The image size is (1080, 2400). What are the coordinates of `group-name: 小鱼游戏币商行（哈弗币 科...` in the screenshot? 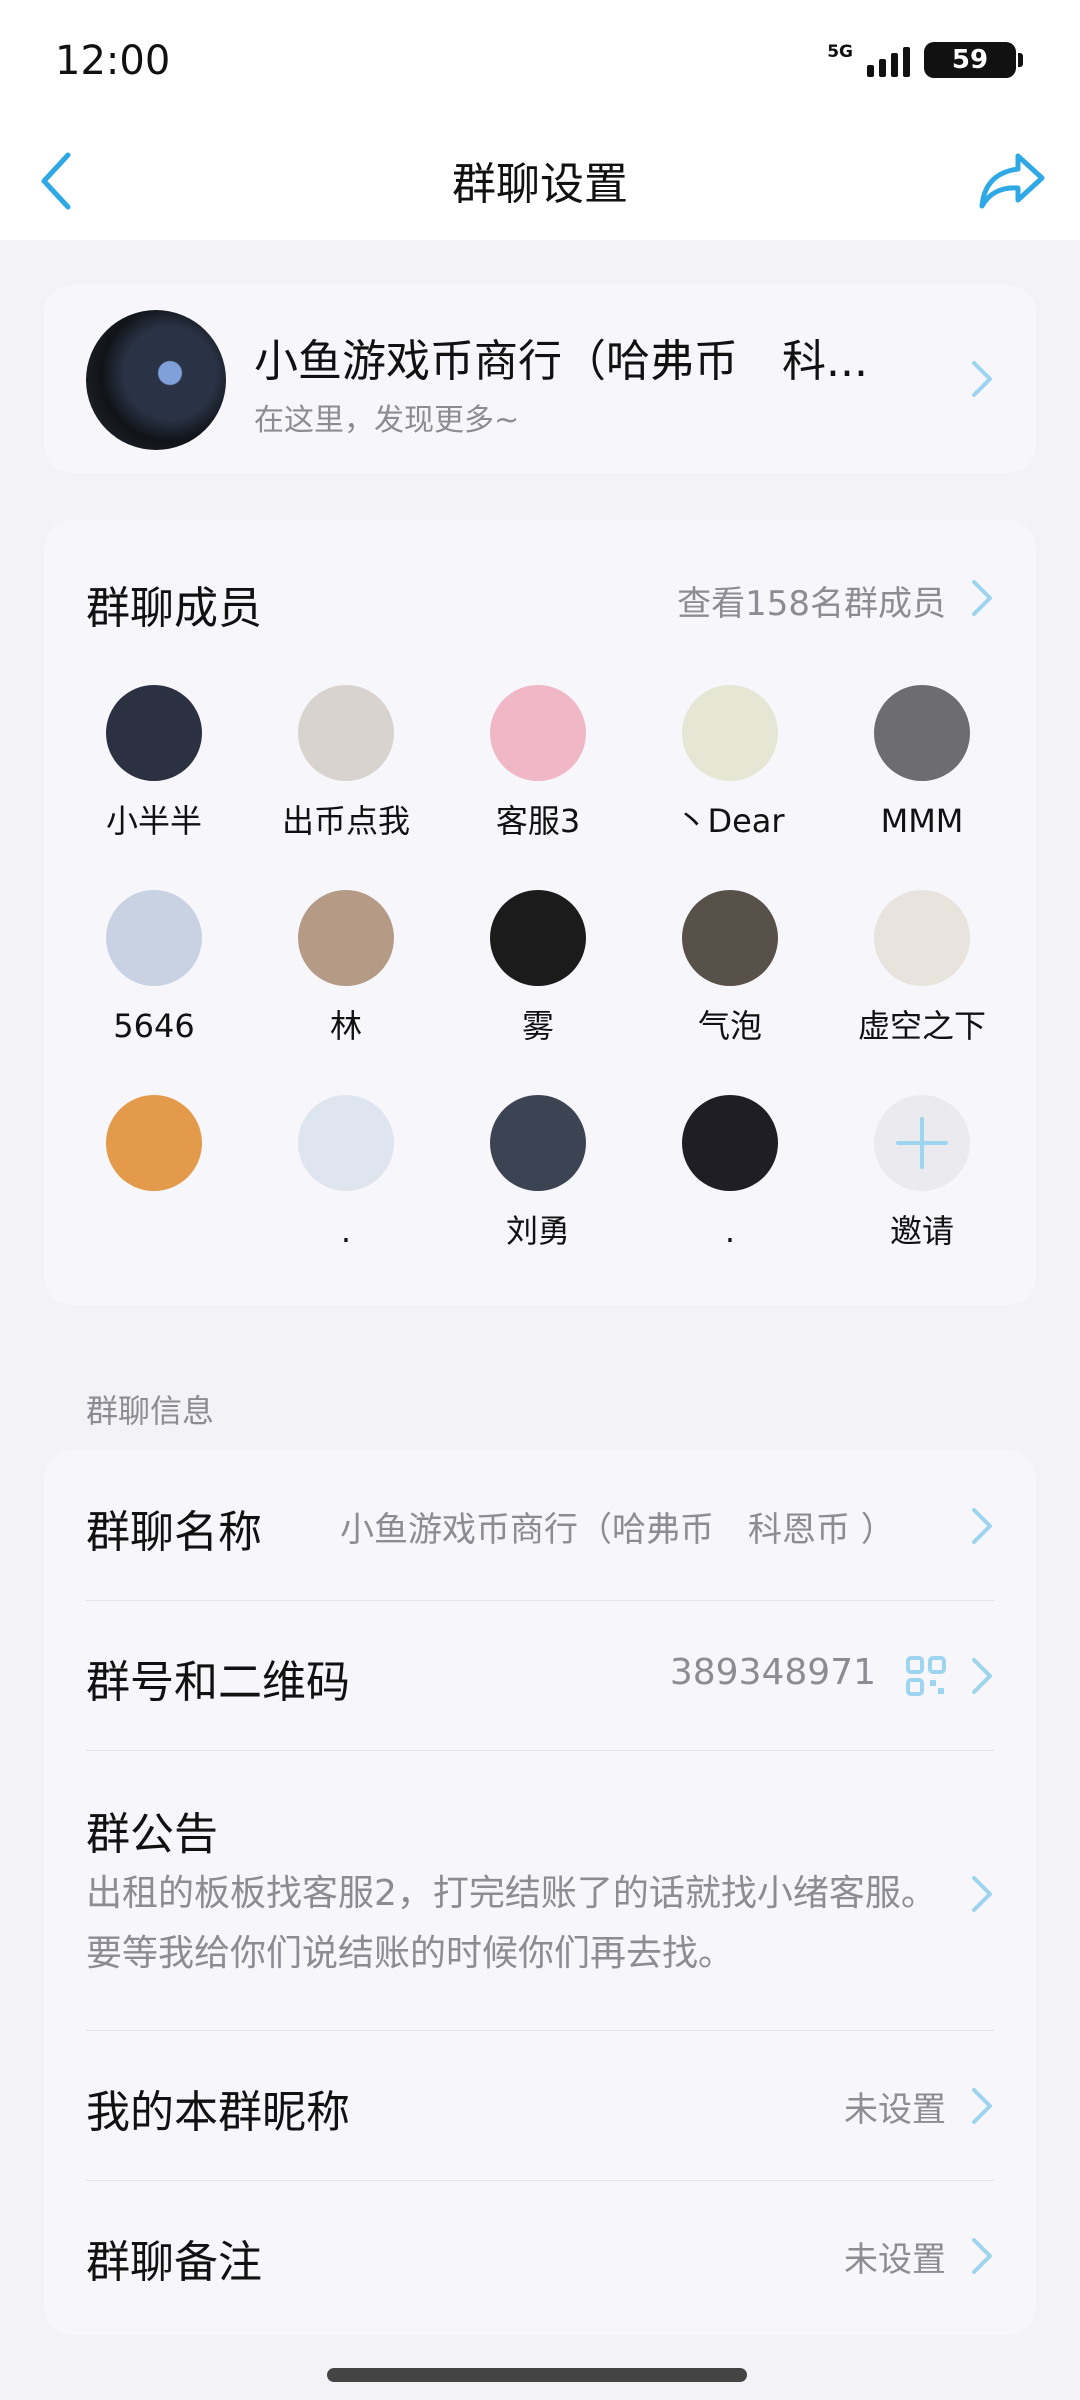 It's located at (561, 361).